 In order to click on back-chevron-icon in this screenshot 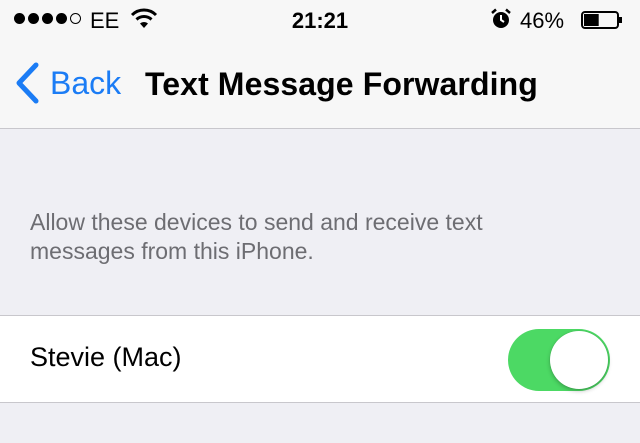, I will do `click(27, 83)`.